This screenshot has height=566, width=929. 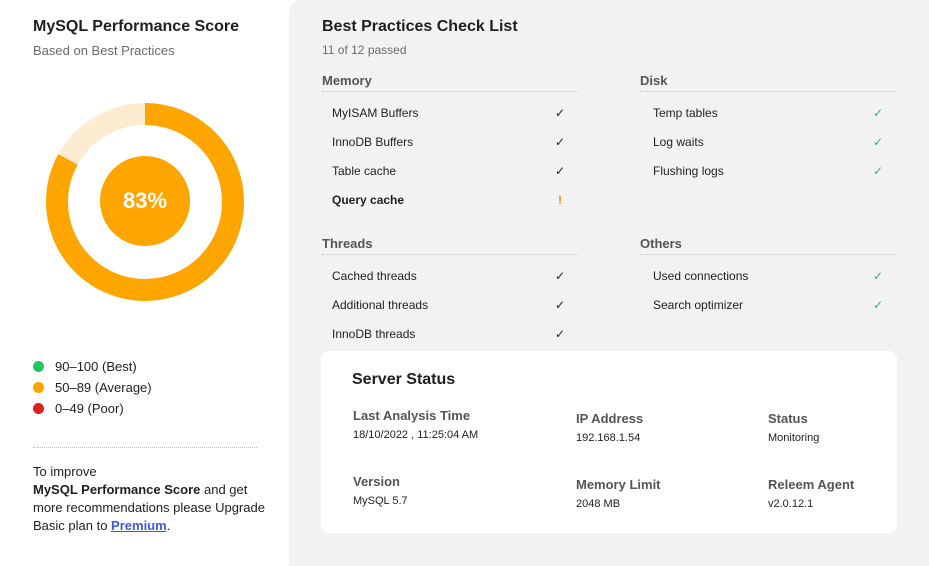 I want to click on group-title-threads: Threads, so click(x=450, y=245).